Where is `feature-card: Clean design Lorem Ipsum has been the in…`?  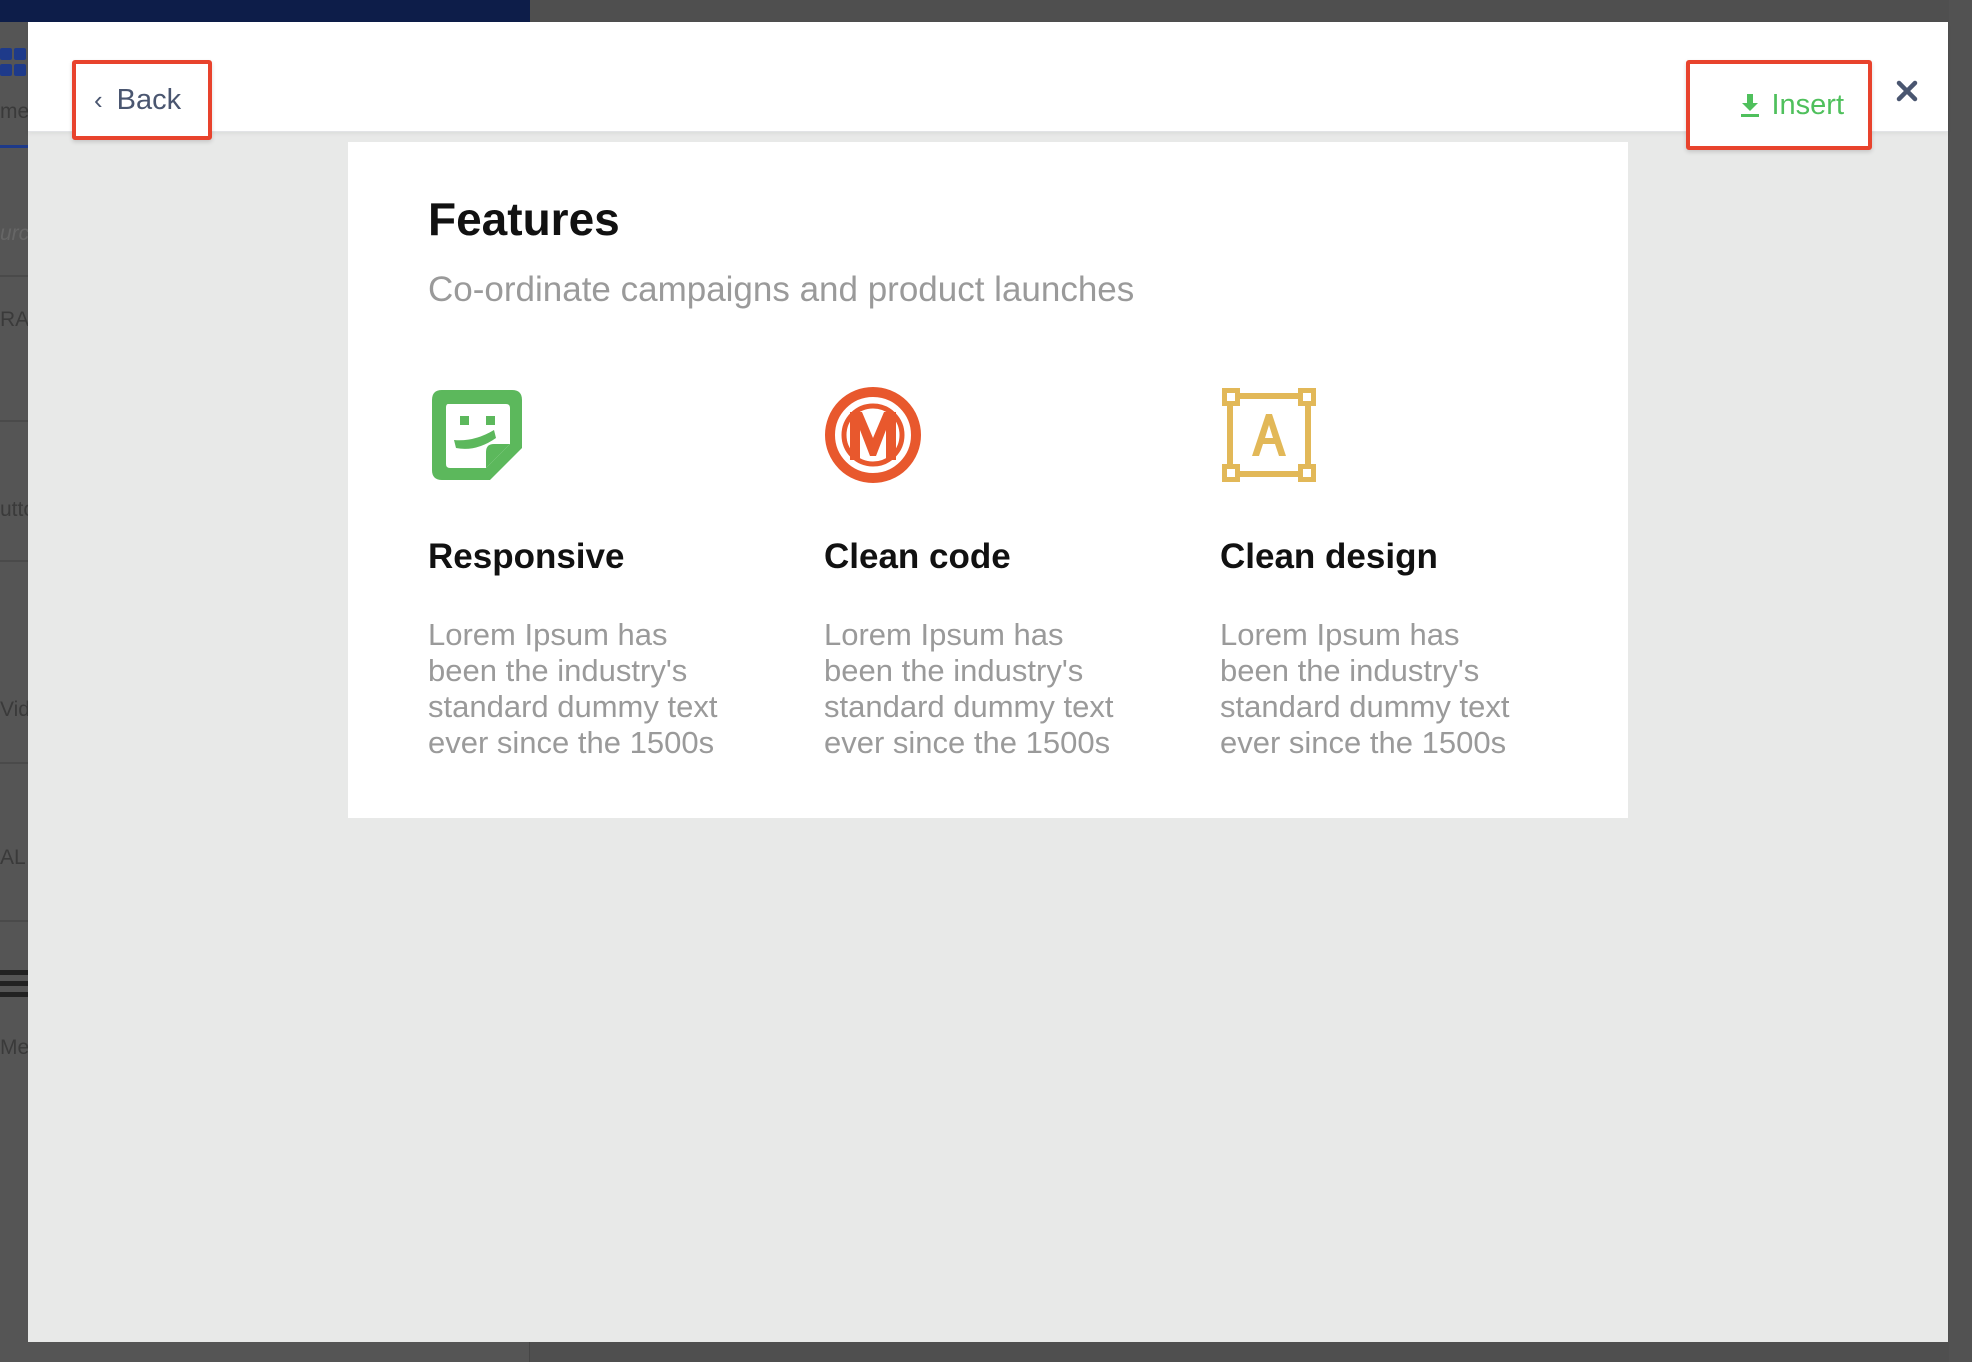
feature-card: Clean design Lorem Ipsum has been the in… is located at coordinates (1380, 573).